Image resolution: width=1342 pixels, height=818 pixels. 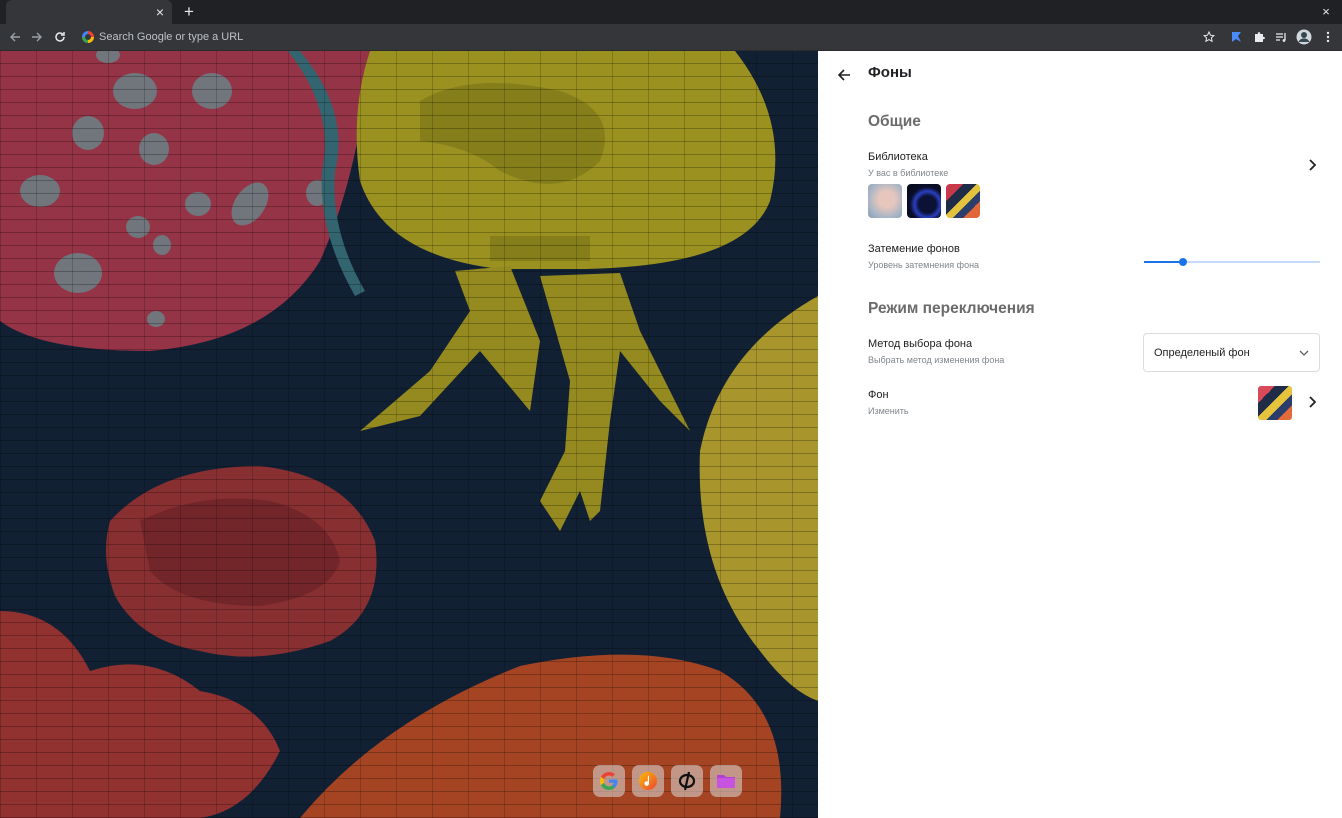 I want to click on more-vert-icon, so click(x=1328, y=37).